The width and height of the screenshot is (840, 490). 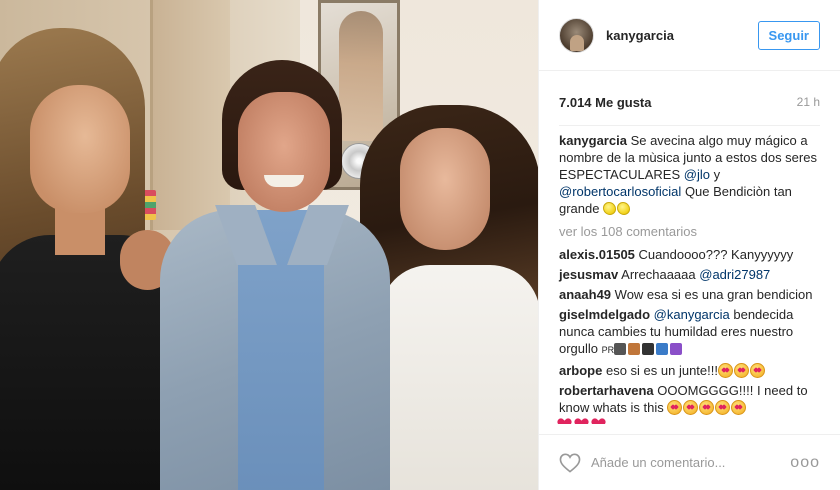 What do you see at coordinates (692, 314) in the screenshot?
I see `comment-mention: @kanygarcia` at bounding box center [692, 314].